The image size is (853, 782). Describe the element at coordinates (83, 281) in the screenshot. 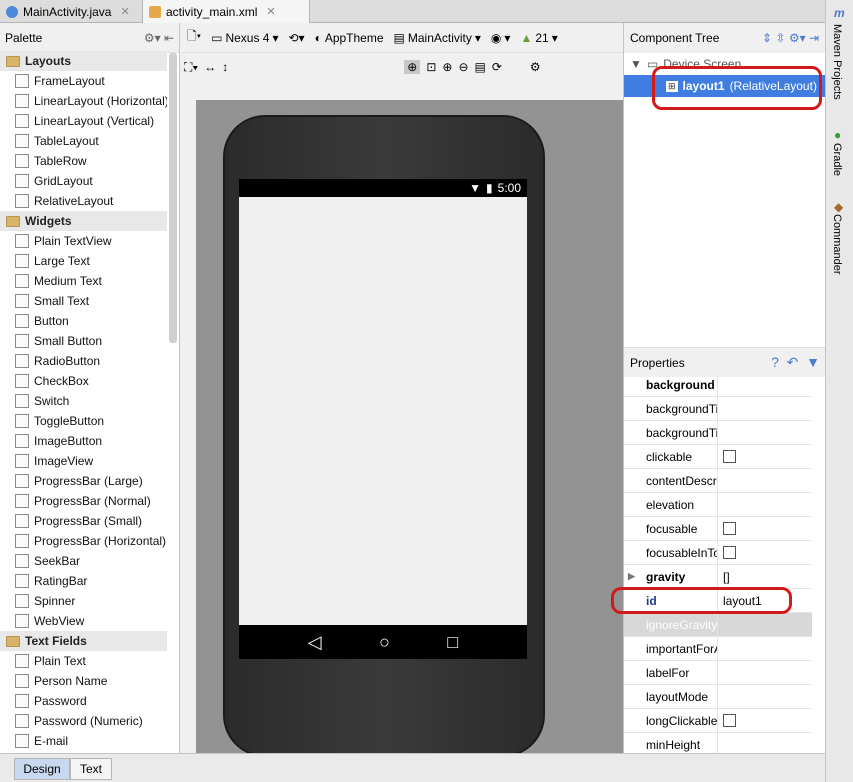

I see `palette-item: Medium Text` at that location.